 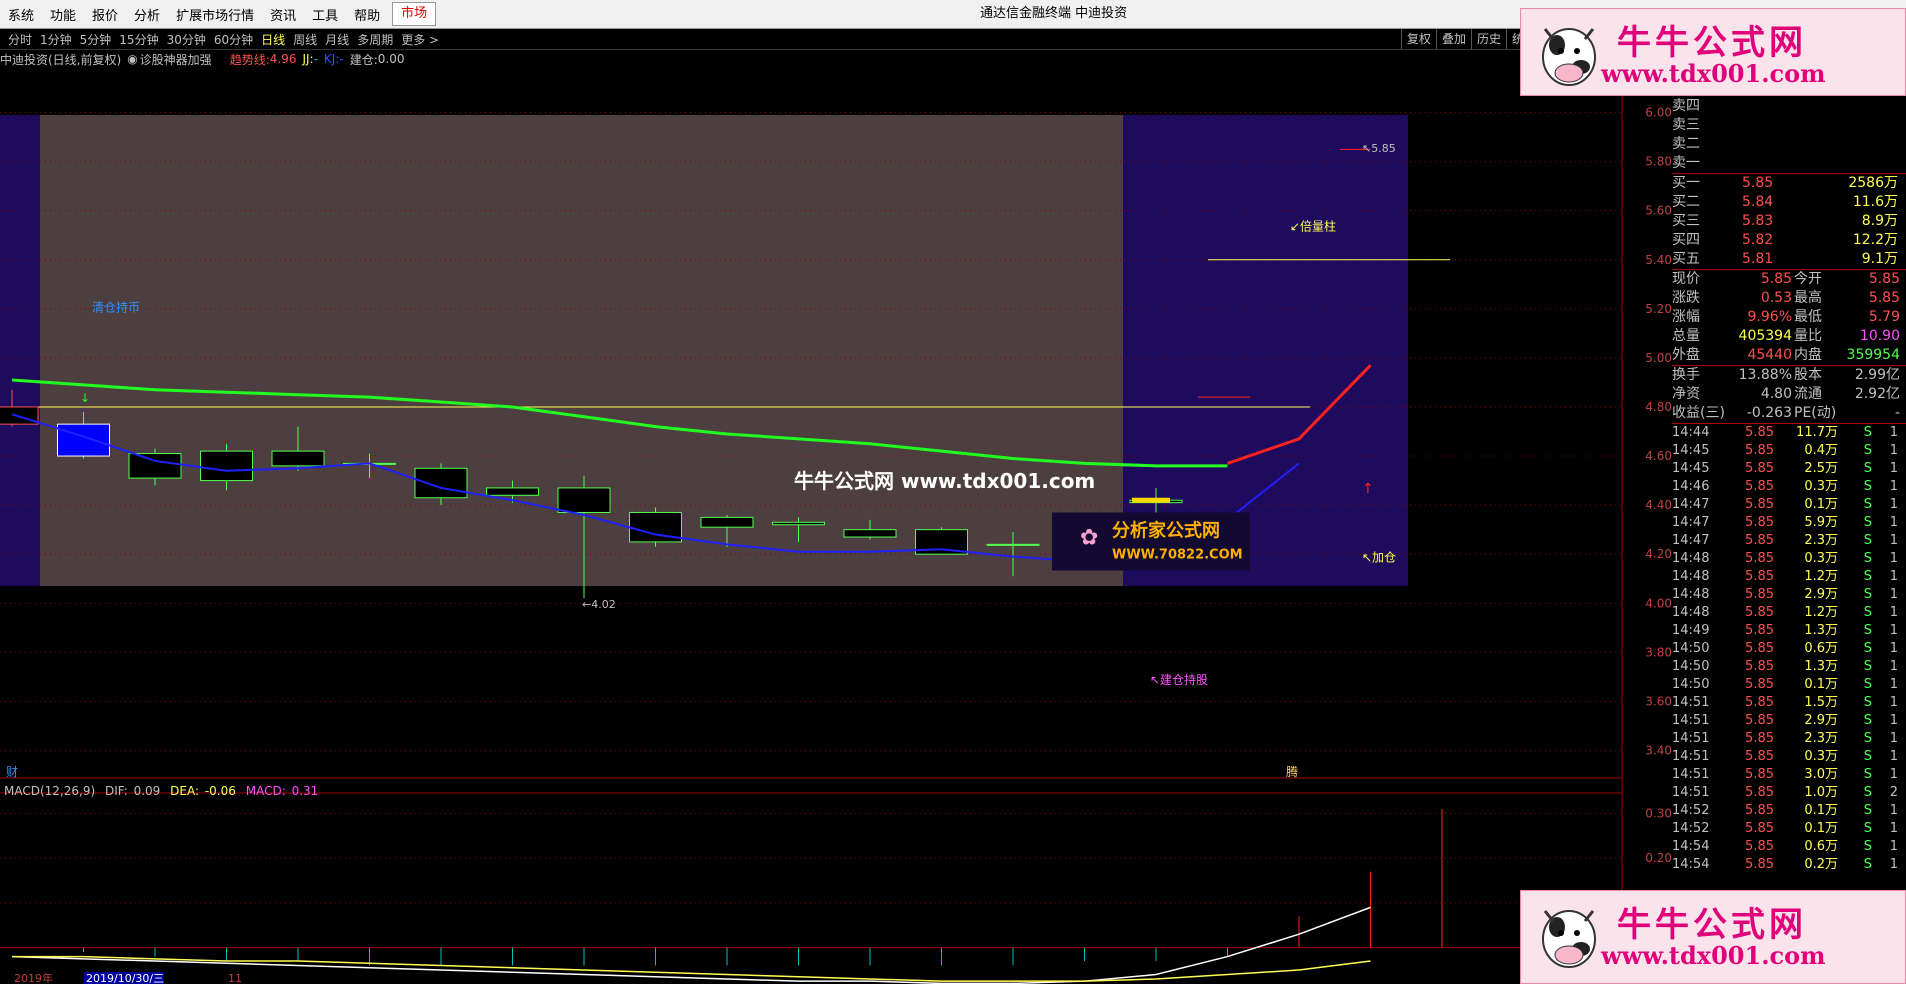 I want to click on right-tag: 腾, so click(x=1292, y=771).